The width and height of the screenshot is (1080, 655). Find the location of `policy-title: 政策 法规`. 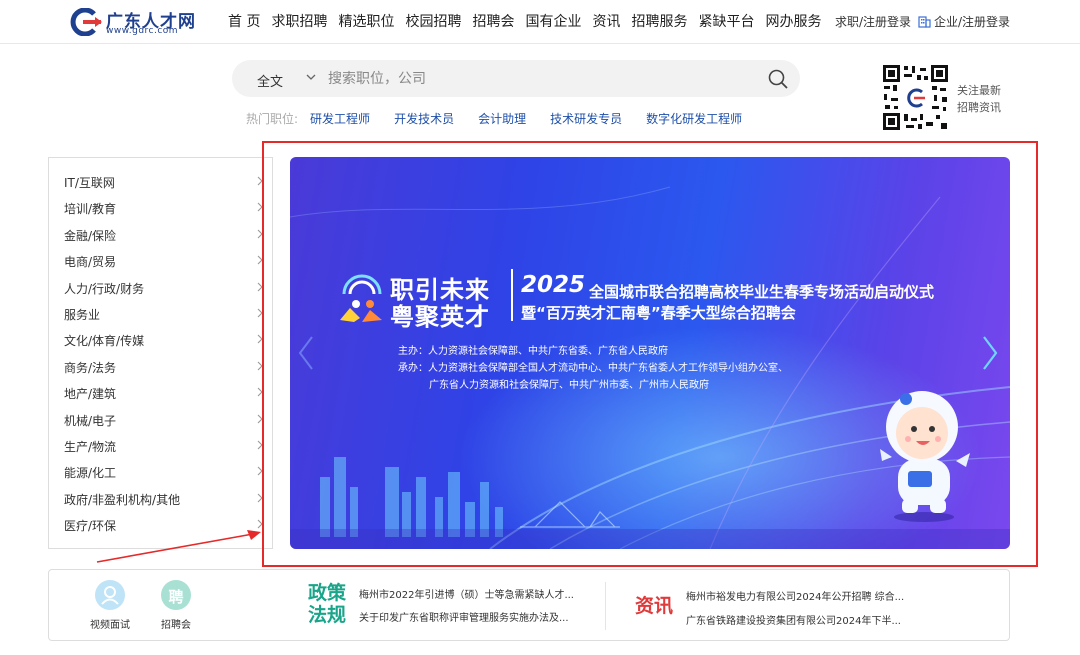

policy-title: 政策 法规 is located at coordinates (327, 604).